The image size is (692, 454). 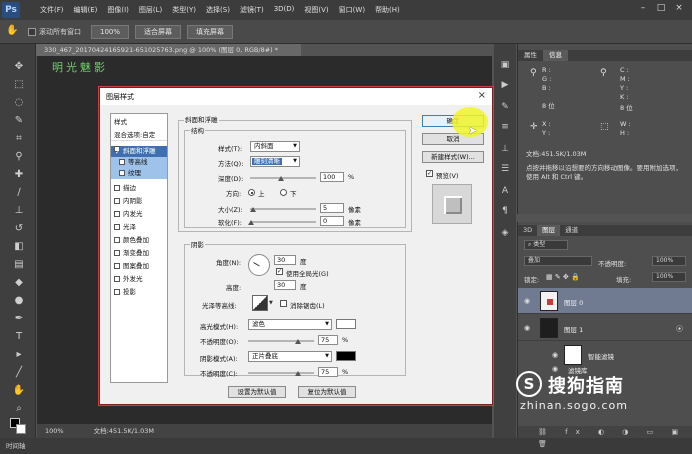 What do you see at coordinates (54, 431) in the screenshot?
I see `zoom-level: 100%` at bounding box center [54, 431].